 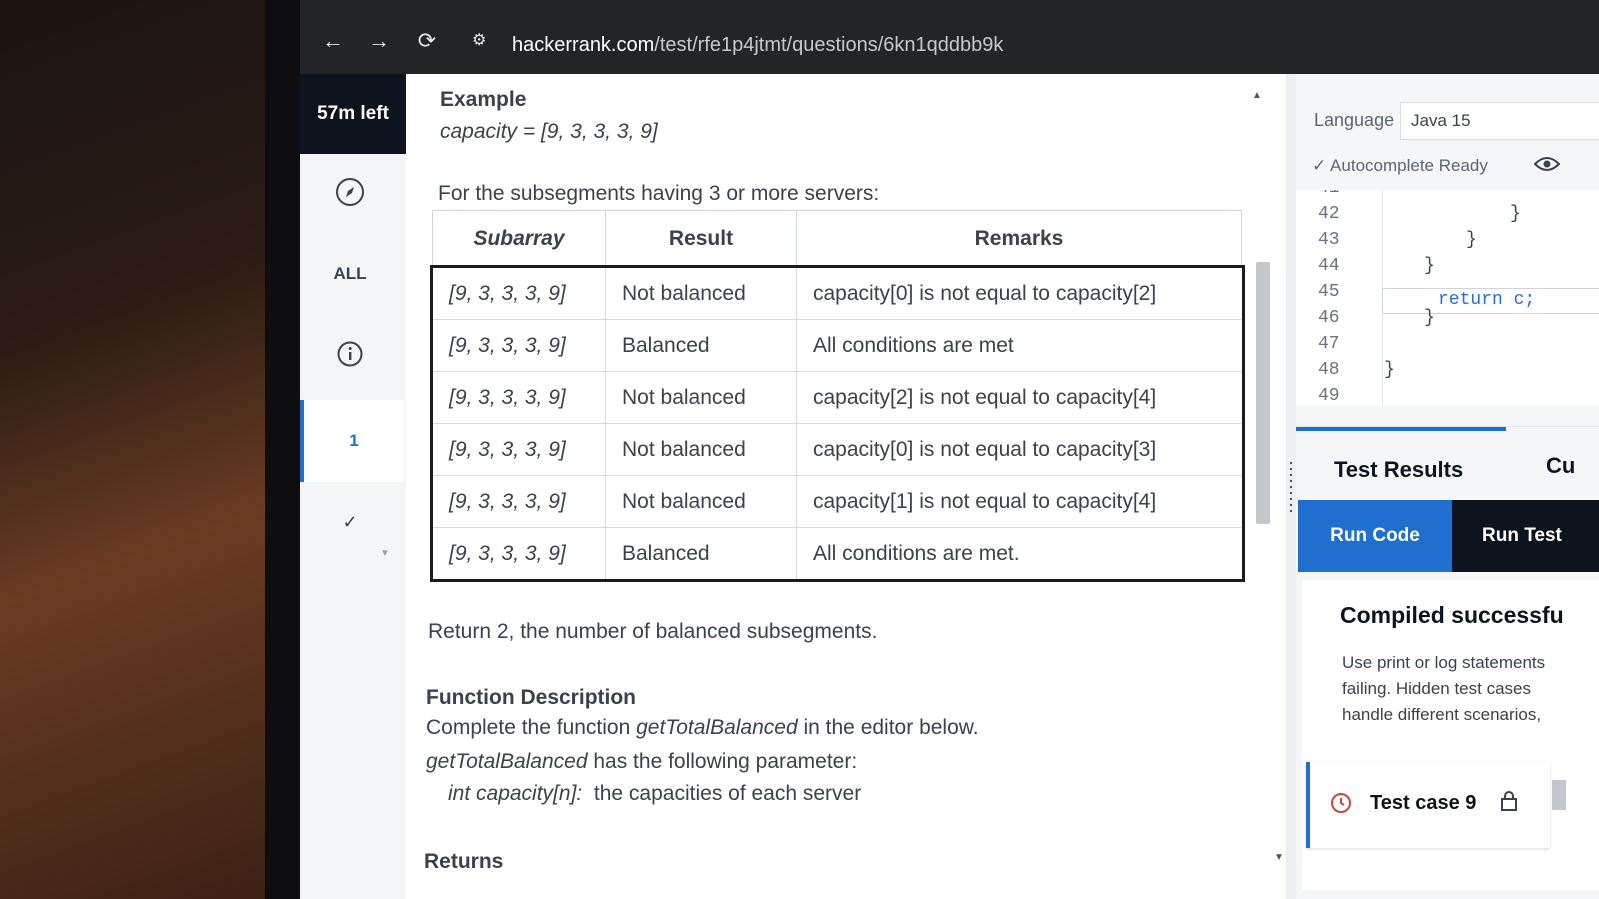 I want to click on autocomplete-label: Autocomplete Ready, so click(x=1409, y=165).